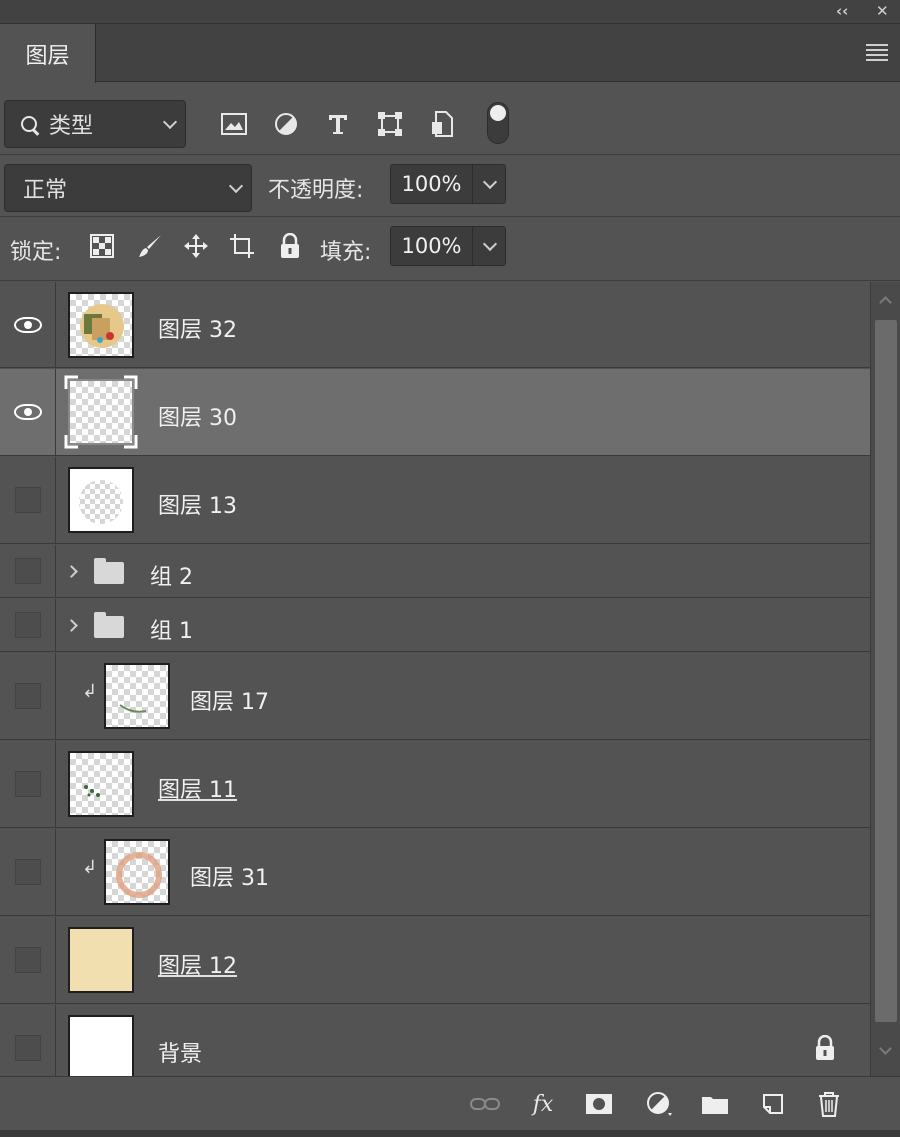 The height and width of the screenshot is (1137, 900). I want to click on layer-row-30: 图层 30, so click(435, 412).